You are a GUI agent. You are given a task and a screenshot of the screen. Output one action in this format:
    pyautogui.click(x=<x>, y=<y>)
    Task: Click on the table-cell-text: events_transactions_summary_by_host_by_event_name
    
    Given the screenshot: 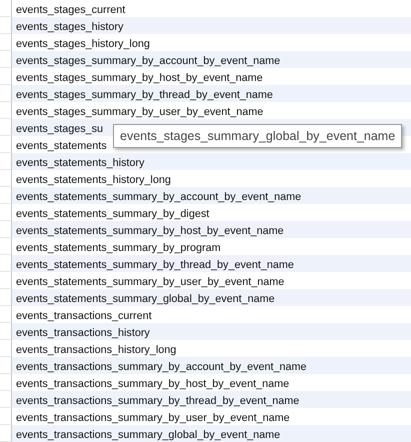 What is the action you would take?
    pyautogui.click(x=153, y=384)
    